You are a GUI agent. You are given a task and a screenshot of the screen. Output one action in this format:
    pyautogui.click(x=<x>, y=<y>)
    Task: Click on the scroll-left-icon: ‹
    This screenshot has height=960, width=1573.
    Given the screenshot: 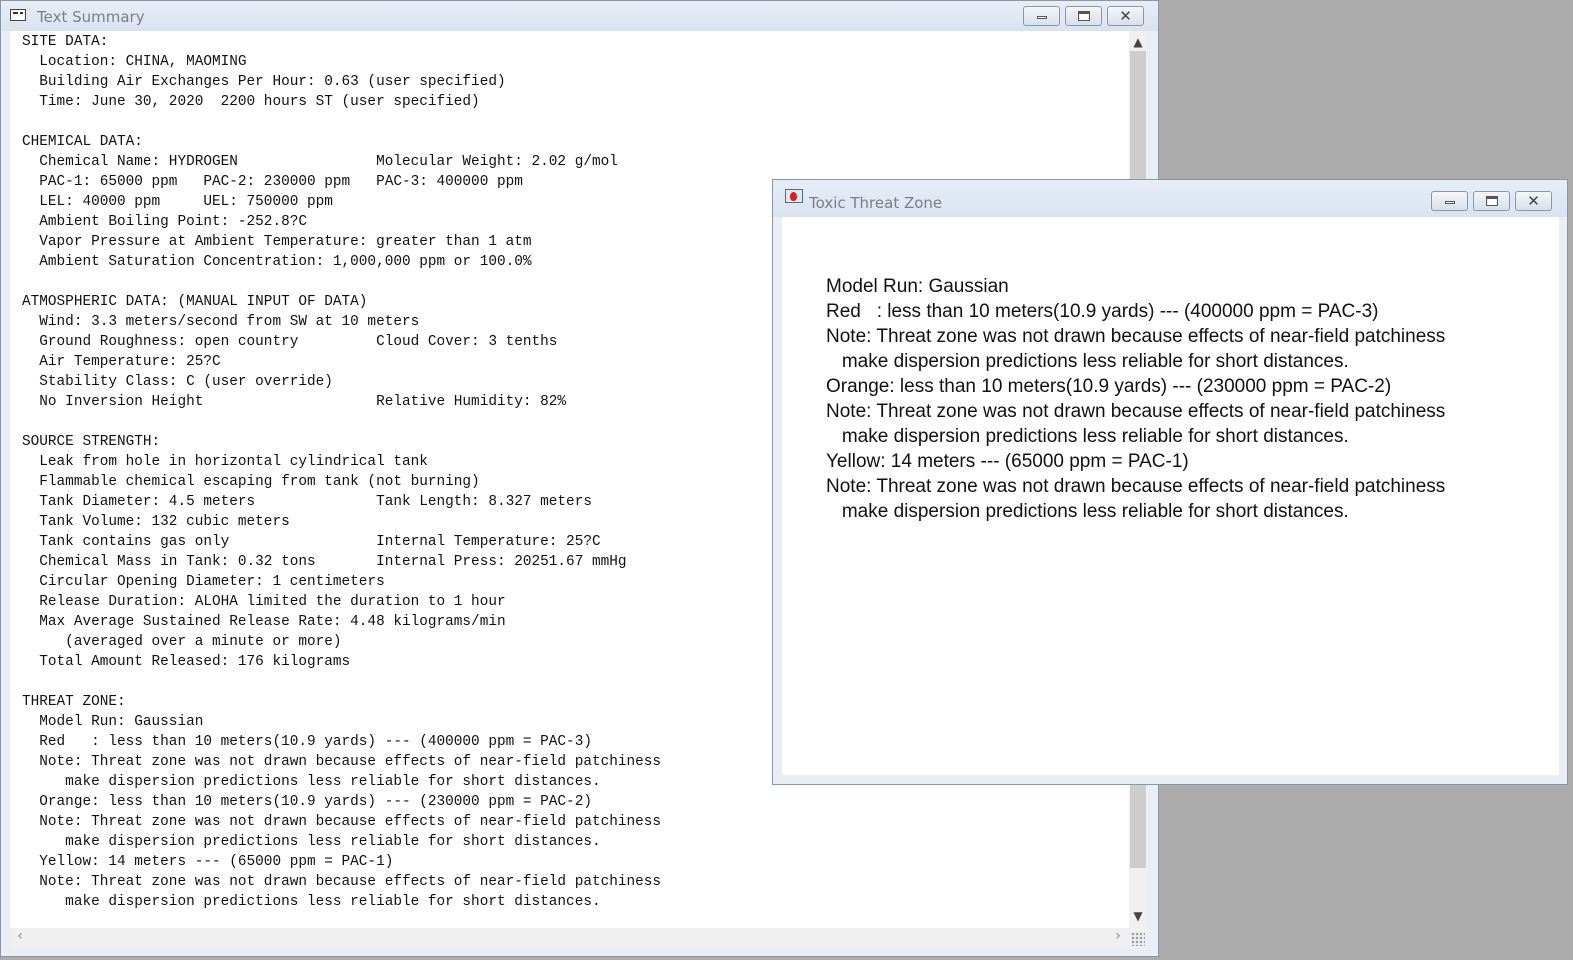 What is the action you would take?
    pyautogui.click(x=20, y=937)
    